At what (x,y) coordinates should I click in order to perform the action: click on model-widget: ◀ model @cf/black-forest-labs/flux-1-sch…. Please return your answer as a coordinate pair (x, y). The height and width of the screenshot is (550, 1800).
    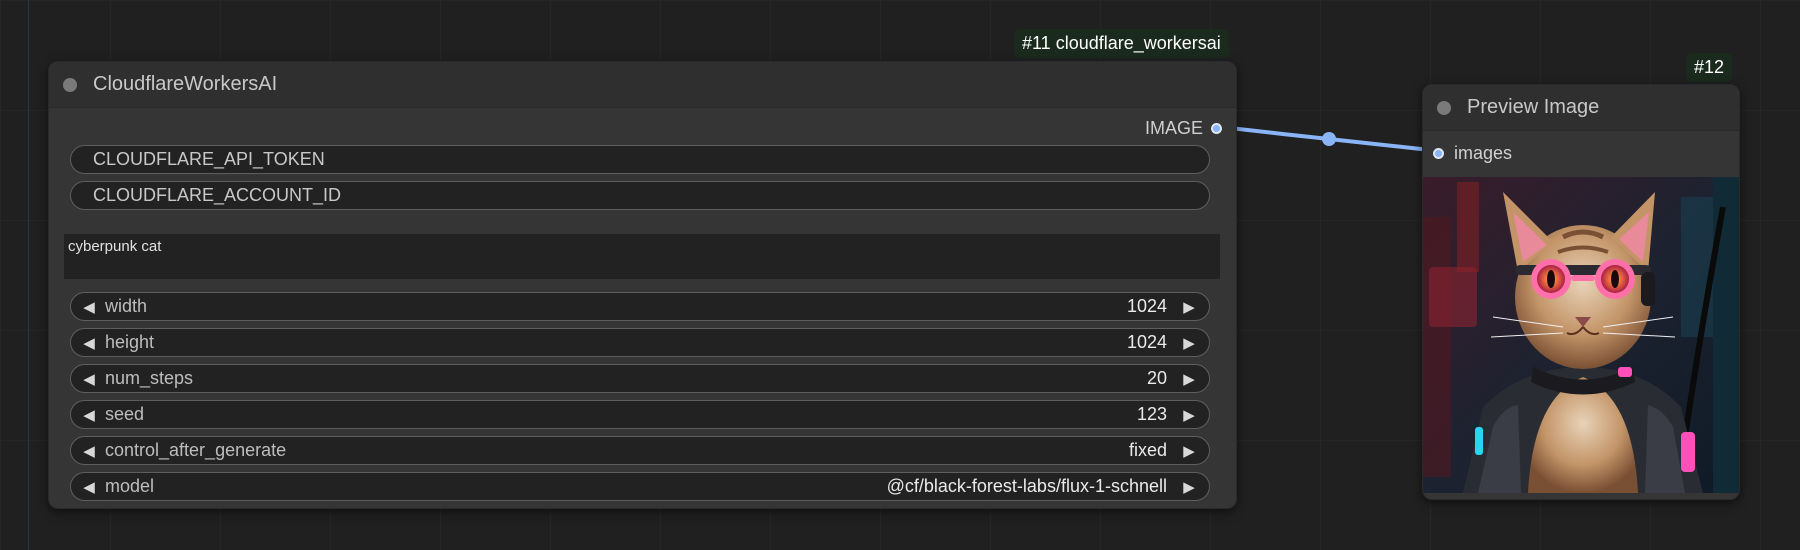
    Looking at the image, I should click on (640, 486).